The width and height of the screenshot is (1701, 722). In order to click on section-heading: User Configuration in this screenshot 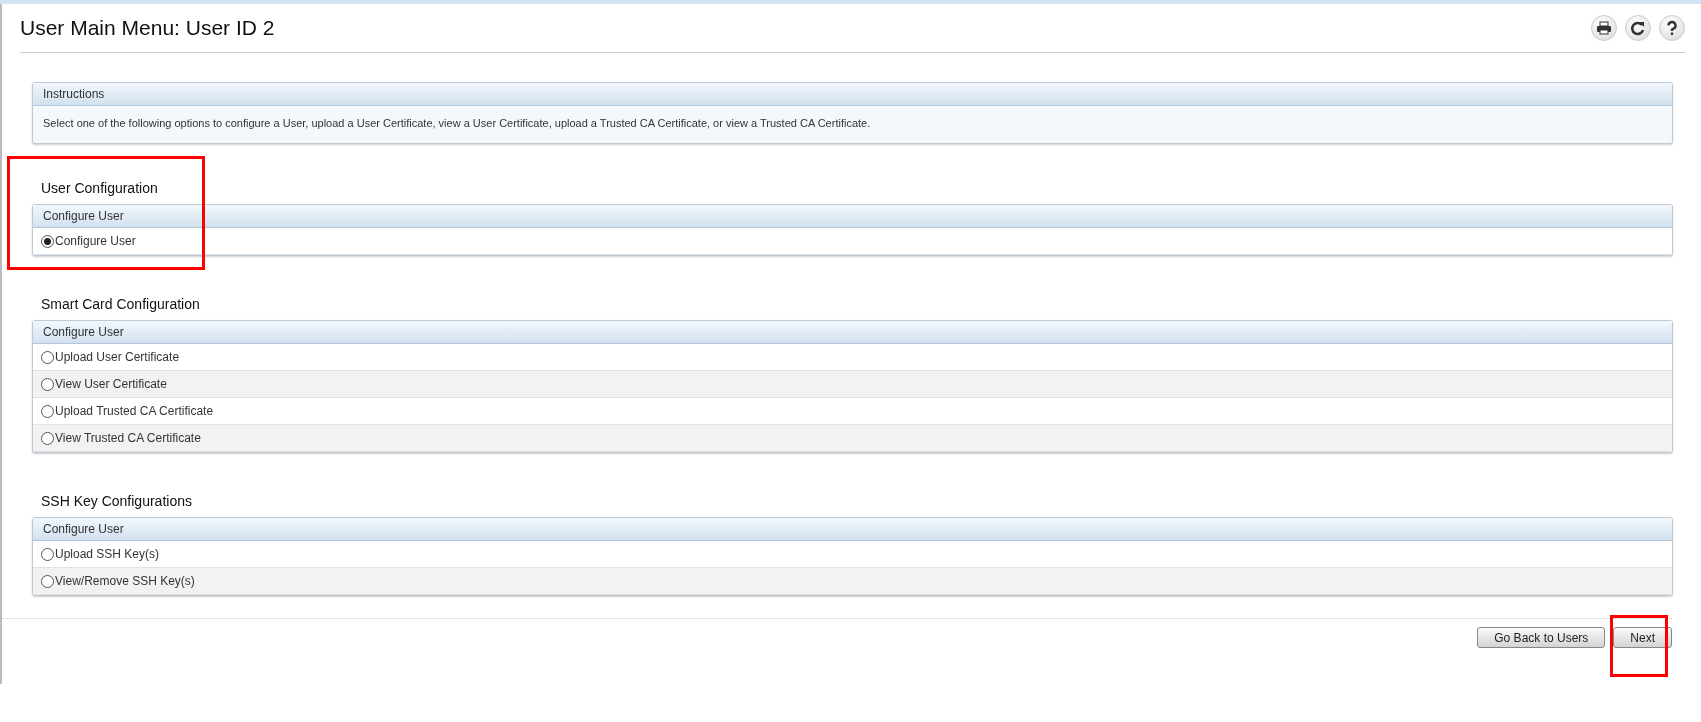, I will do `click(100, 188)`.